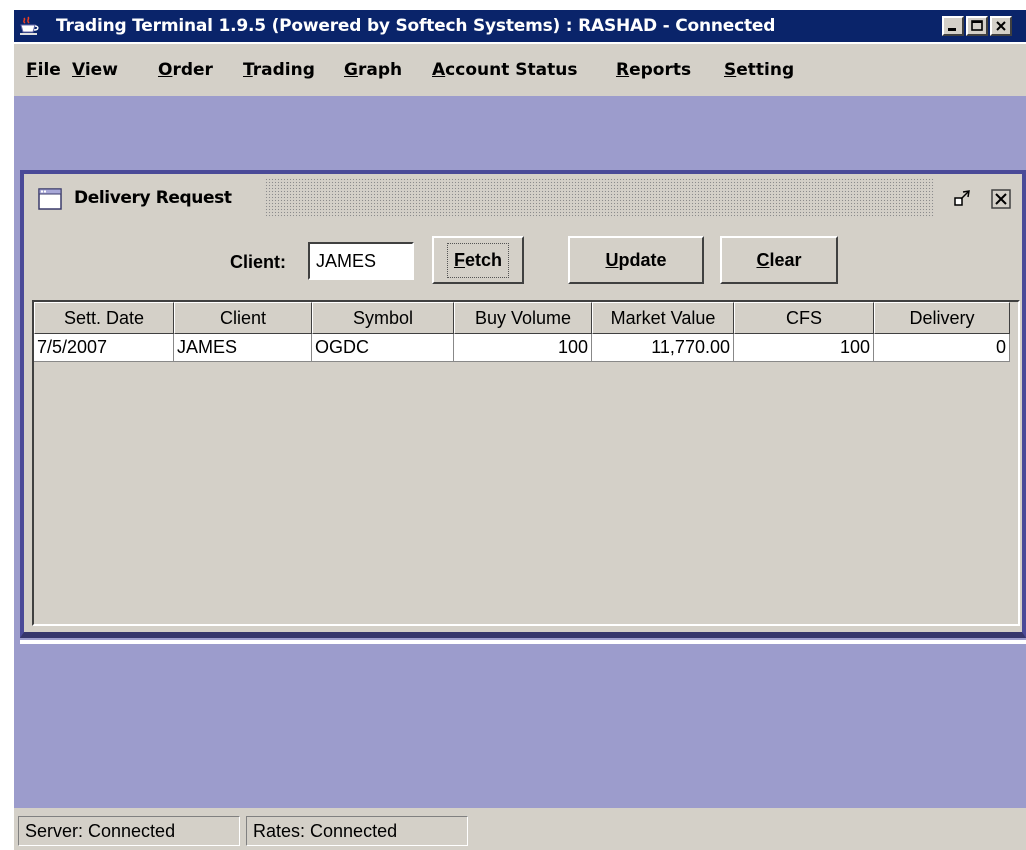 This screenshot has width=1026, height=850. What do you see at coordinates (663, 348) in the screenshot?
I see `cell-market-value: 11,770.00` at bounding box center [663, 348].